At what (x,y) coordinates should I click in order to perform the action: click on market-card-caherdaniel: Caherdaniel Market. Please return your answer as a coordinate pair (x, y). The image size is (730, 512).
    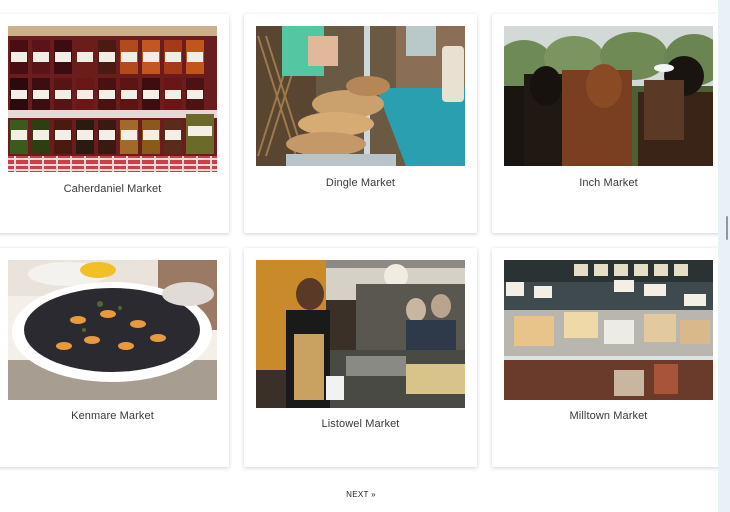
    Looking at the image, I should click on (114, 123).